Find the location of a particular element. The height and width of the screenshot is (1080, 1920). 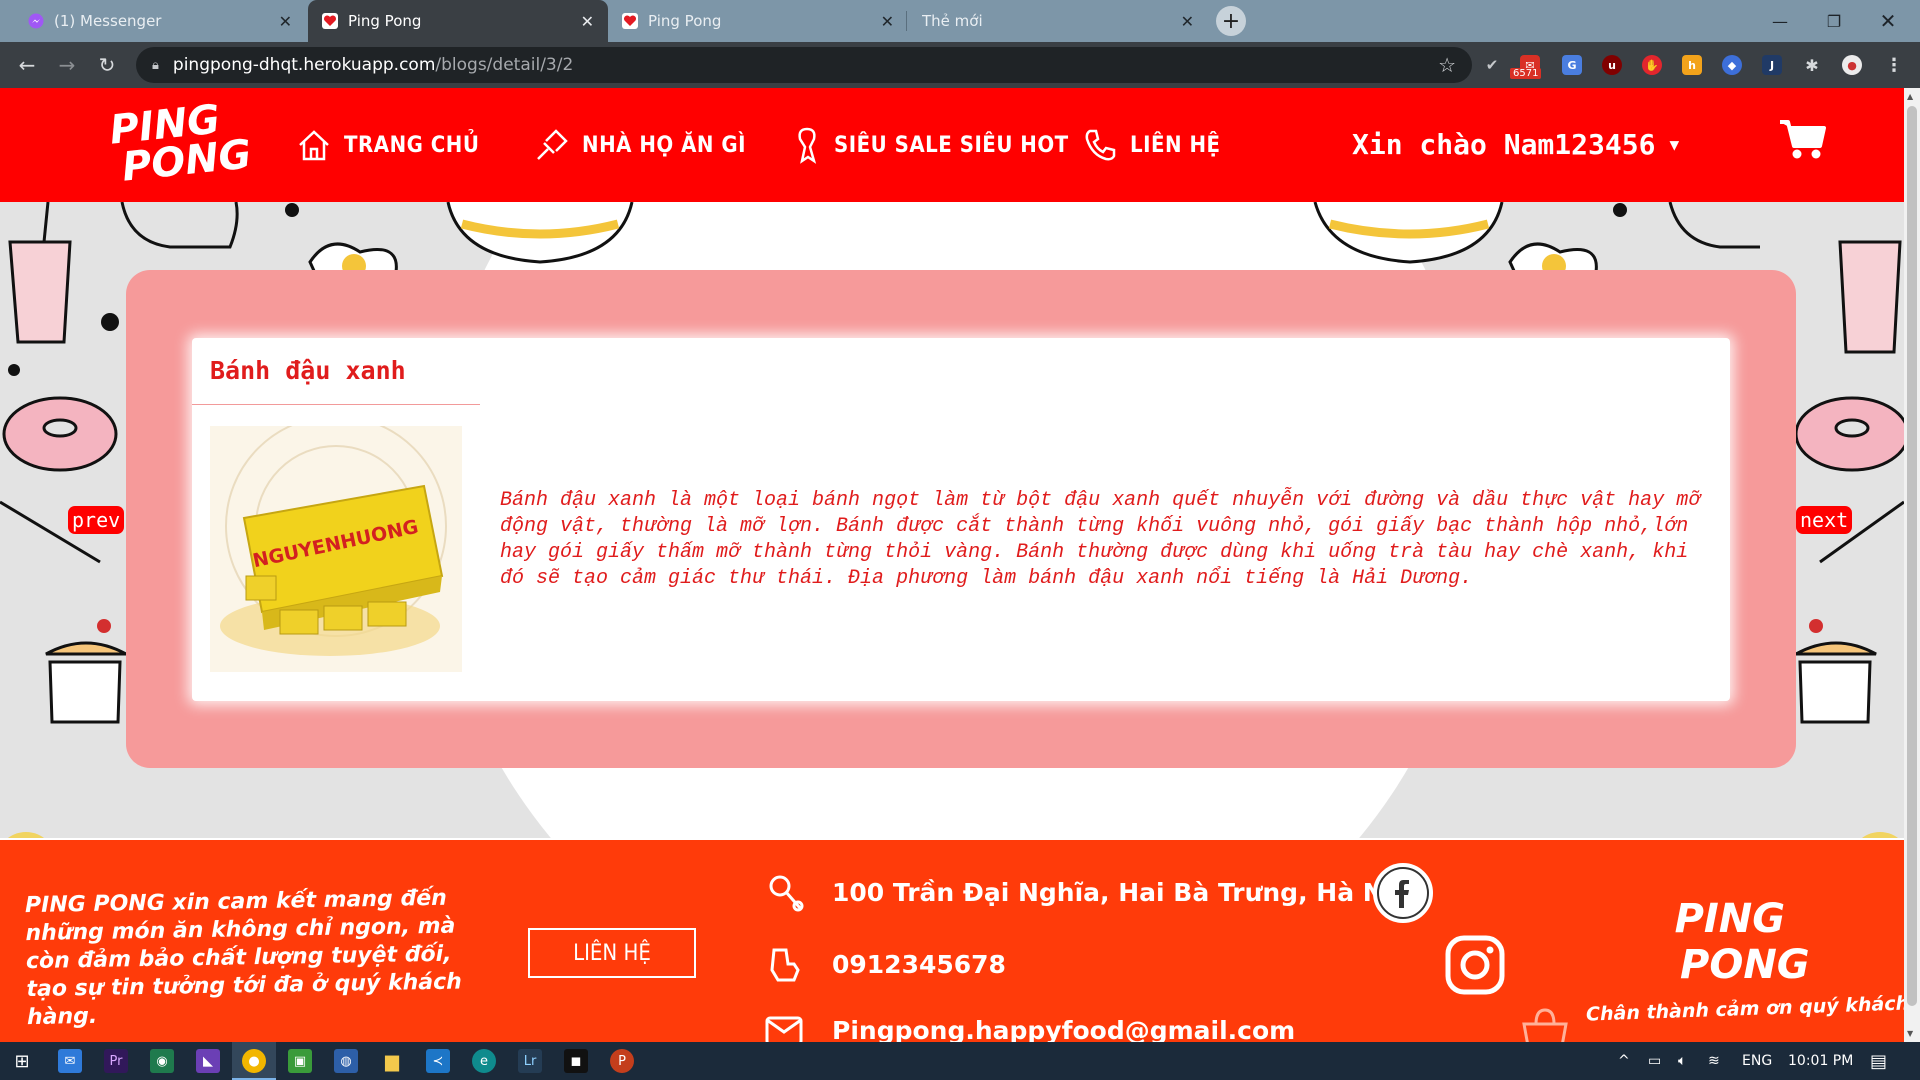

language-indicator: ENG is located at coordinates (1757, 1061).